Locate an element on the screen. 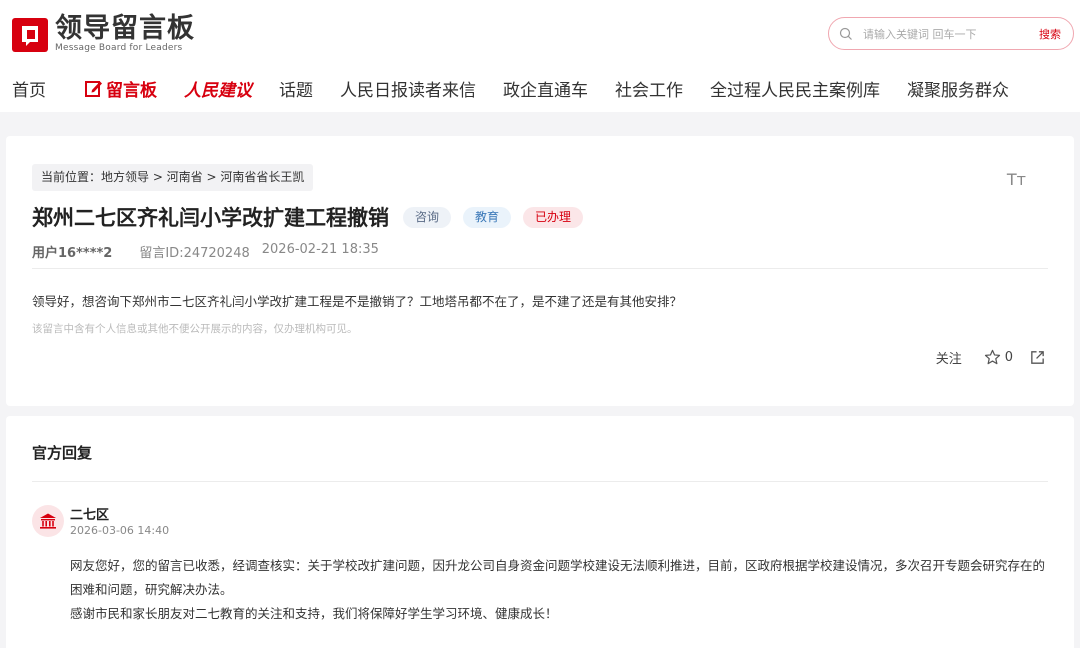 The height and width of the screenshot is (648, 1080). tag-education: 教育 is located at coordinates (487, 217).